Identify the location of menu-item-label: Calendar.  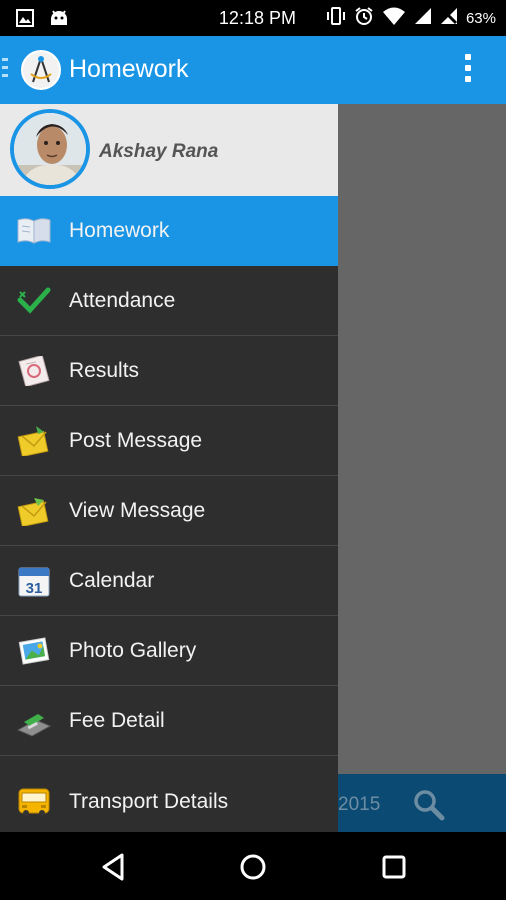
(112, 580).